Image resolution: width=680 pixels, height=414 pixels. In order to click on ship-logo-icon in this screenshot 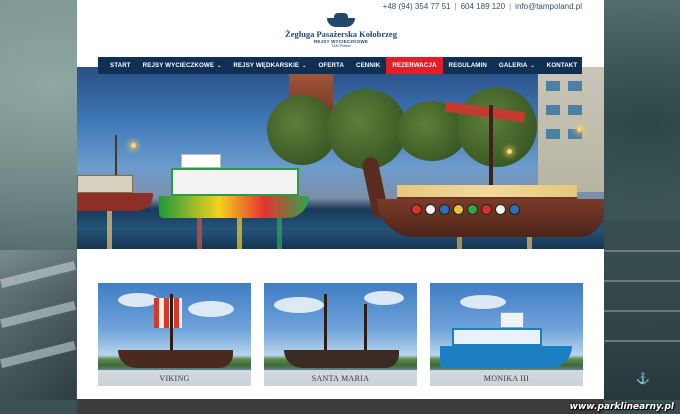, I will do `click(341, 20)`.